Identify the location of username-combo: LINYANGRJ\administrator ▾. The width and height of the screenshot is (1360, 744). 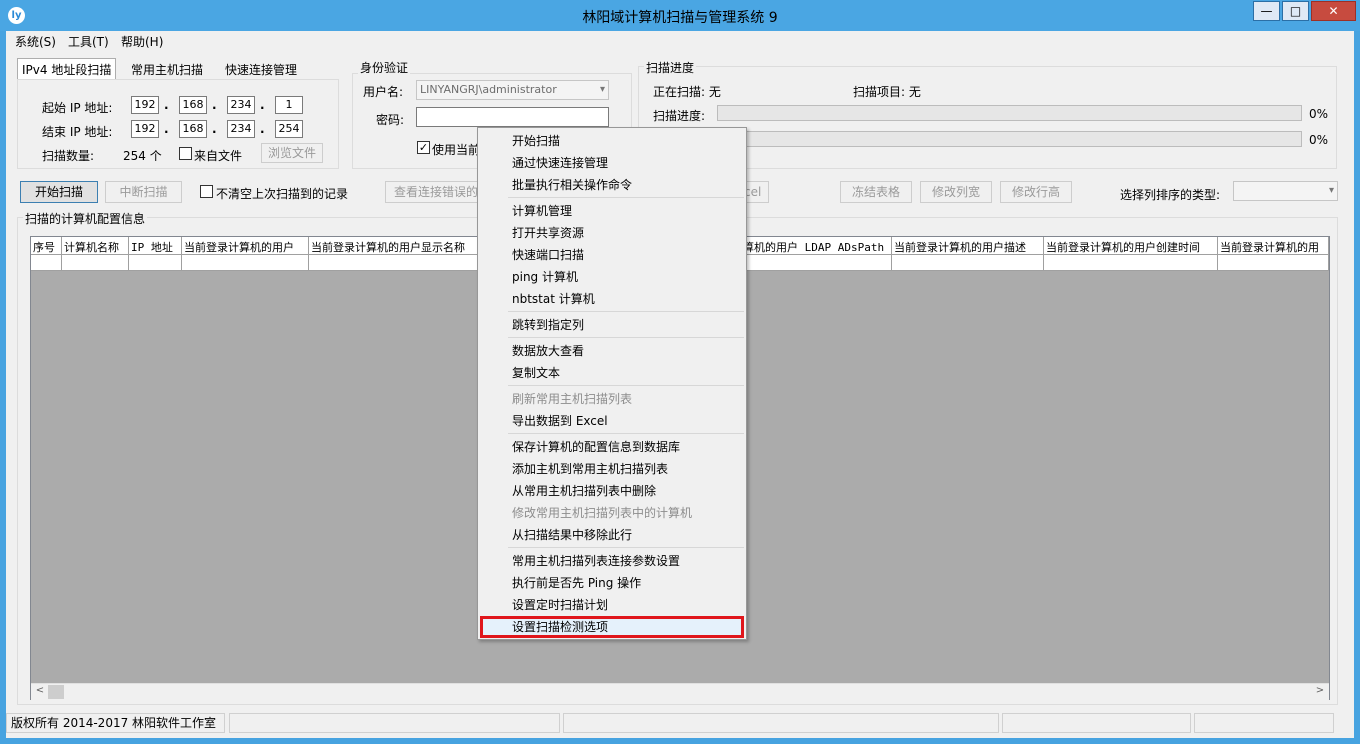
(512, 90).